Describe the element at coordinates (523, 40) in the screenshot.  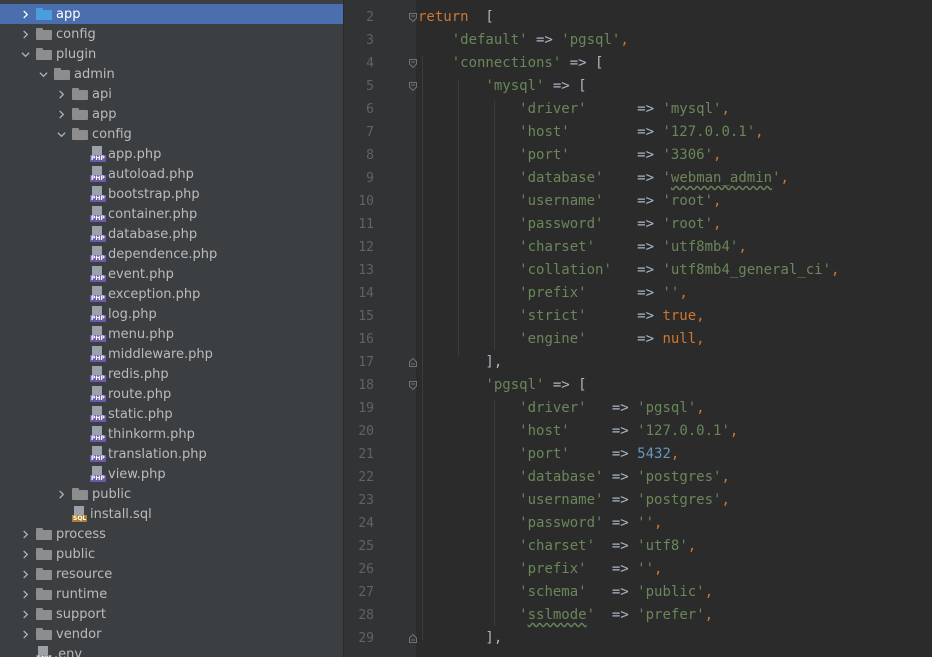
I see `code-line: 'default' => 'pgsql',` at that location.